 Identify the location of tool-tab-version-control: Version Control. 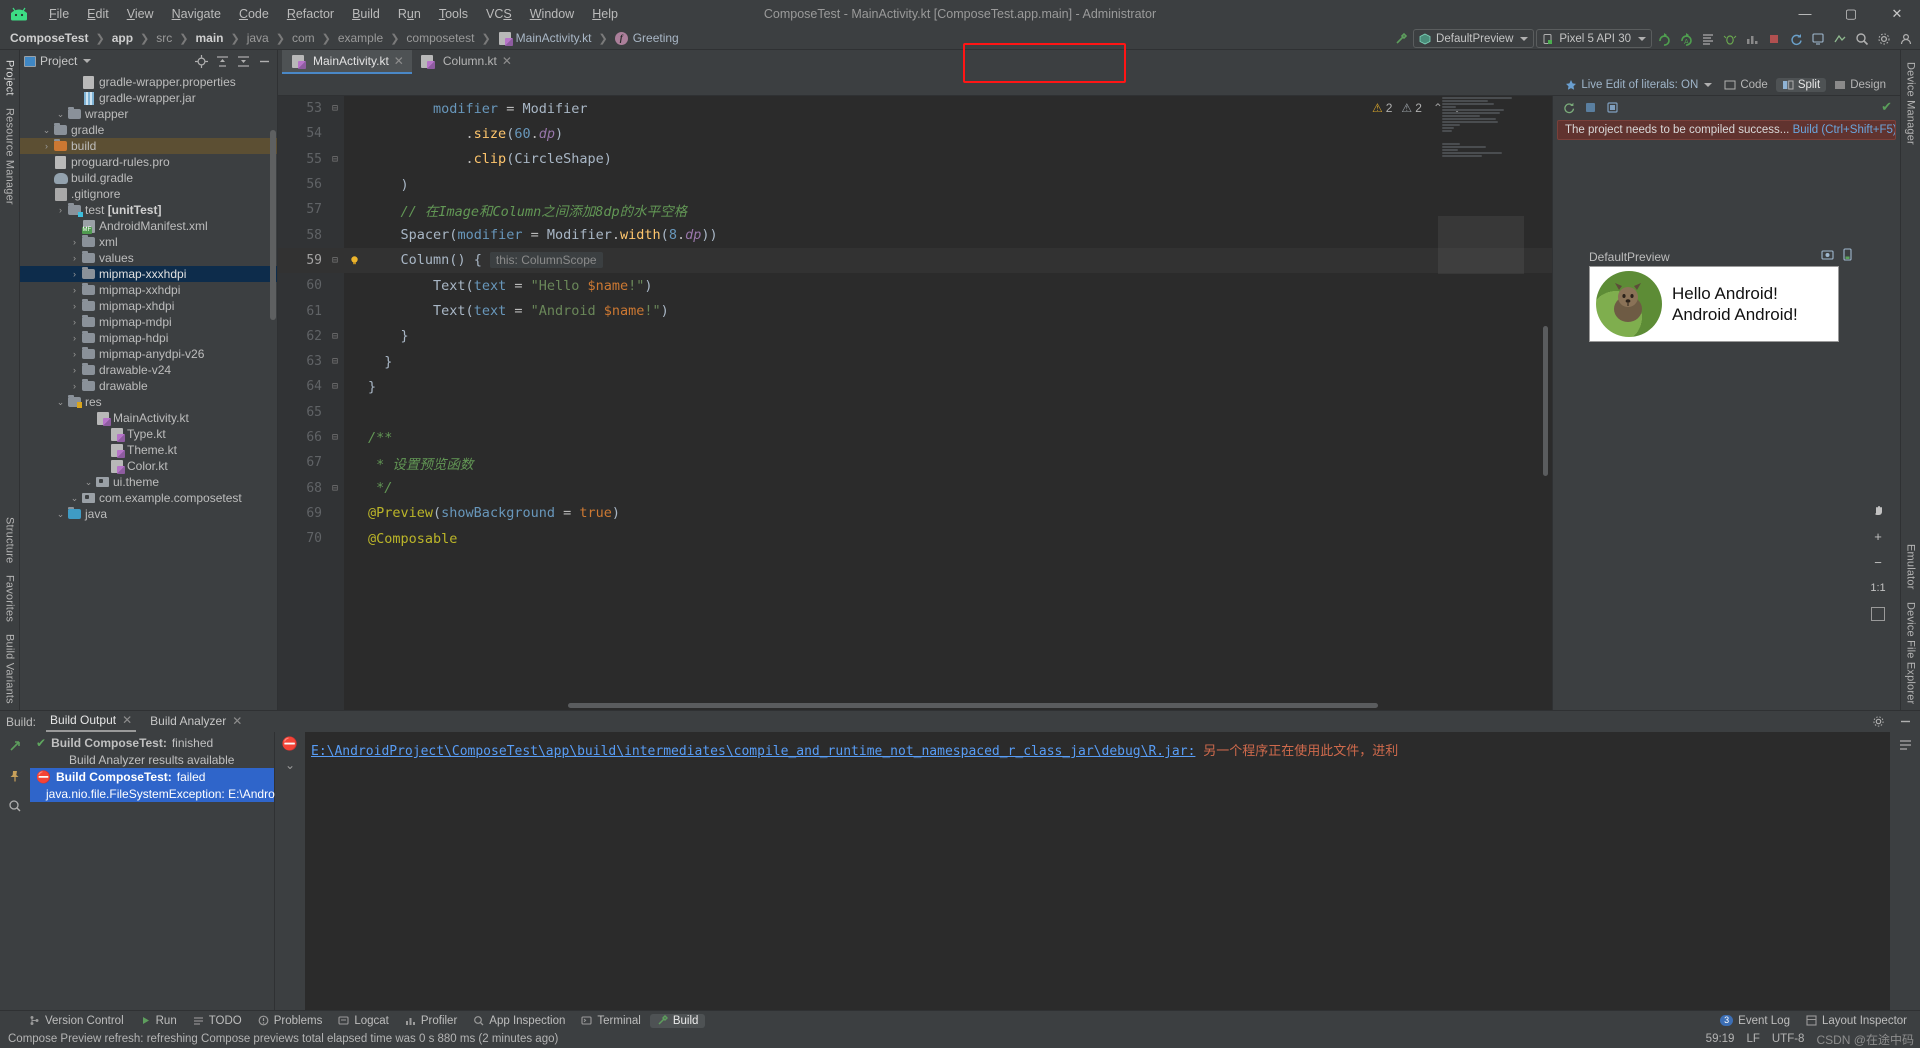
(76, 1021).